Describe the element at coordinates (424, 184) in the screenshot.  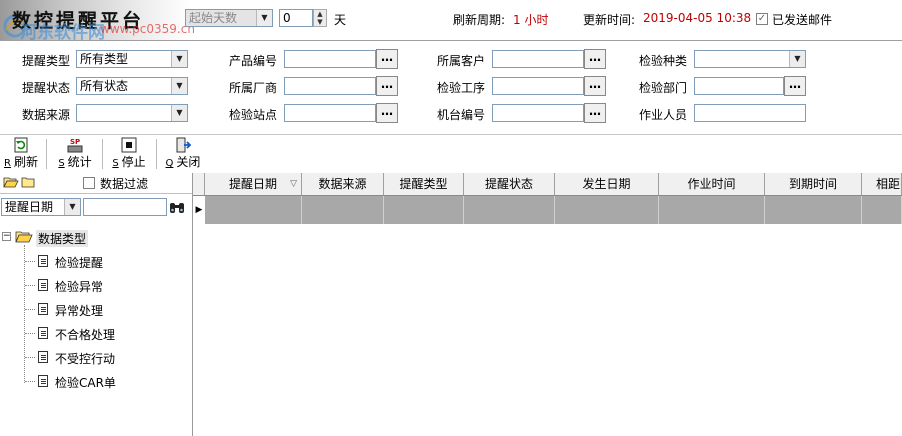
I see `column-header-reminder-type: 提醒类型` at that location.